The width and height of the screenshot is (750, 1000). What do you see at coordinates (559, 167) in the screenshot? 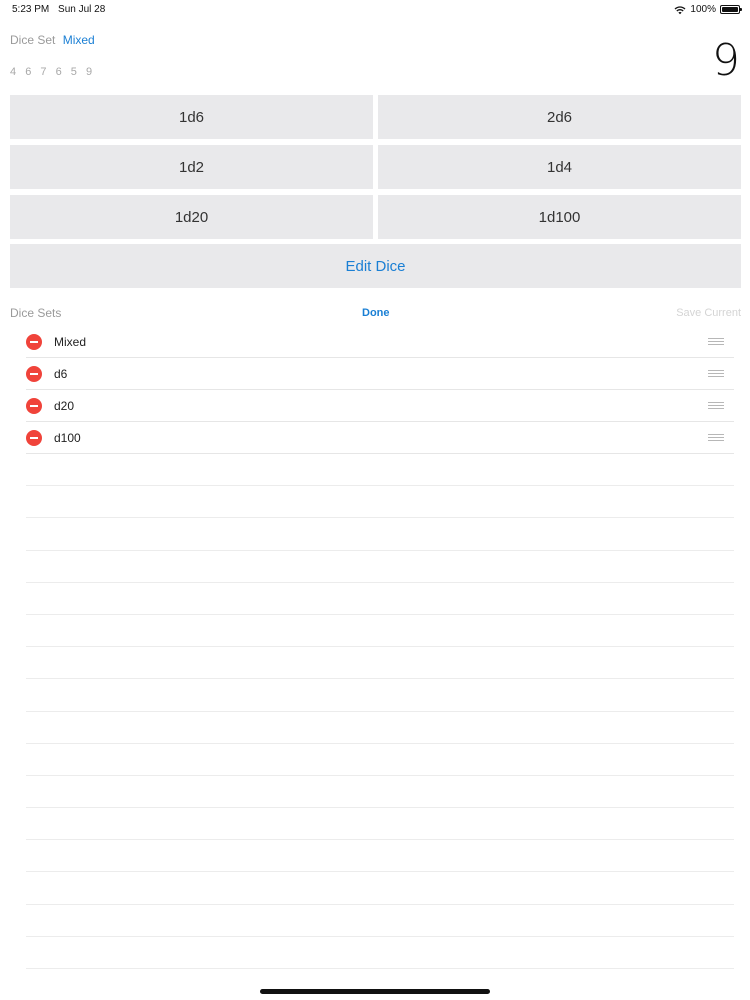
I see `dice-button-1d4: 1d4` at bounding box center [559, 167].